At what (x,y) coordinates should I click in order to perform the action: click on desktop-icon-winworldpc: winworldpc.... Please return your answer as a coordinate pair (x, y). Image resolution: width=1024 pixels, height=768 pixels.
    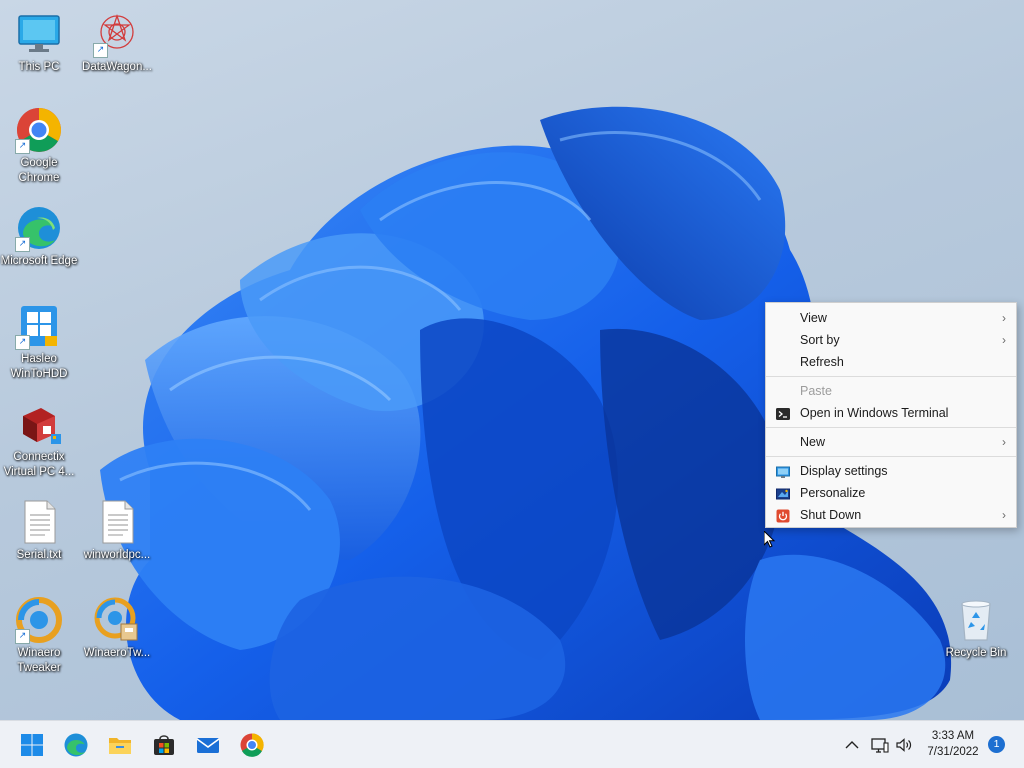
    Looking at the image, I should click on (117, 530).